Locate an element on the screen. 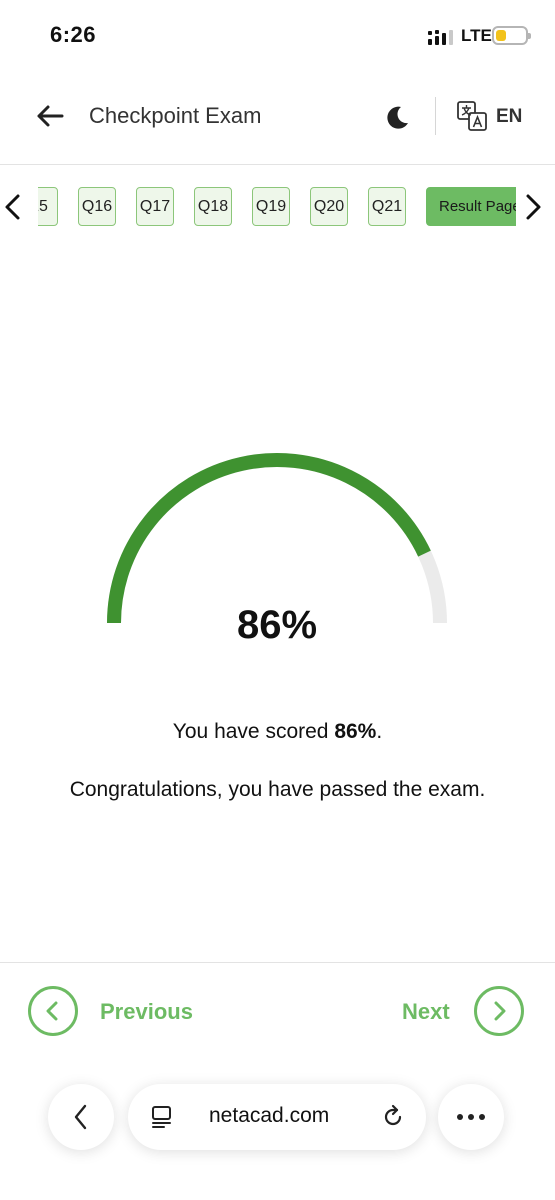 The image size is (555, 1200). question-button-18: Q18 is located at coordinates (213, 206).